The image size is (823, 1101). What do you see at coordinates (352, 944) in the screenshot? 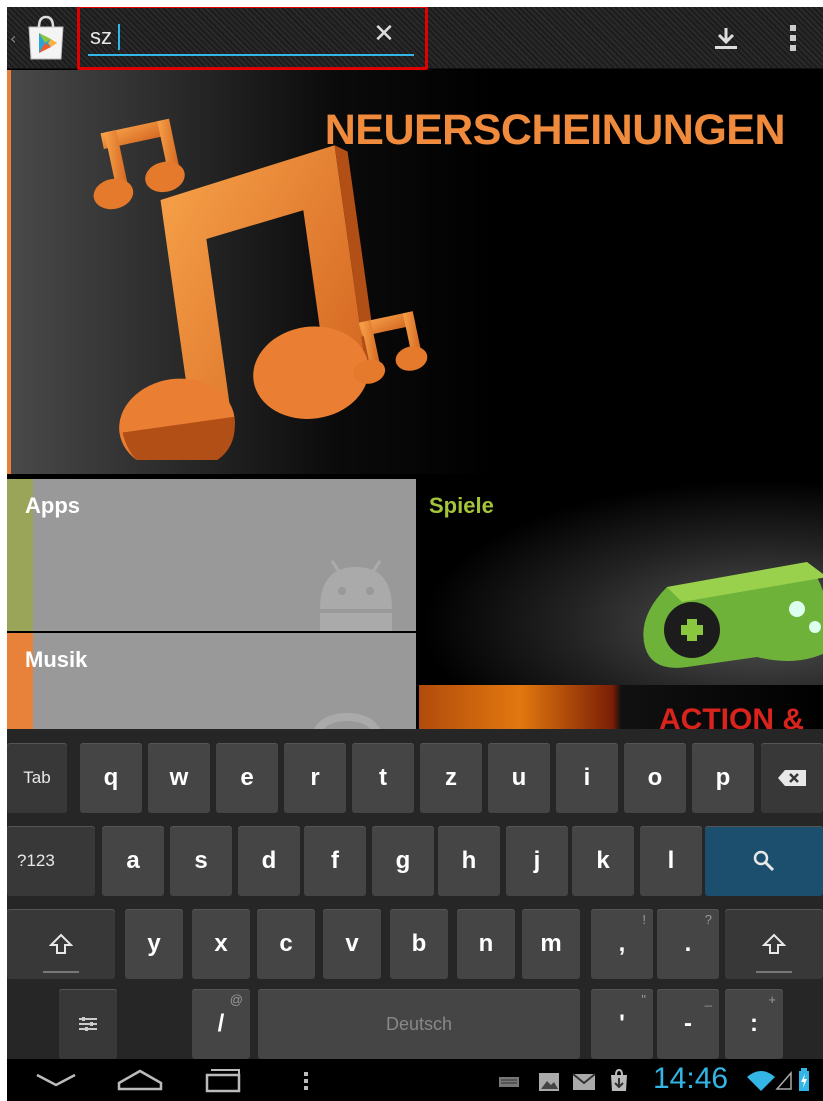
I see `key-v: v` at bounding box center [352, 944].